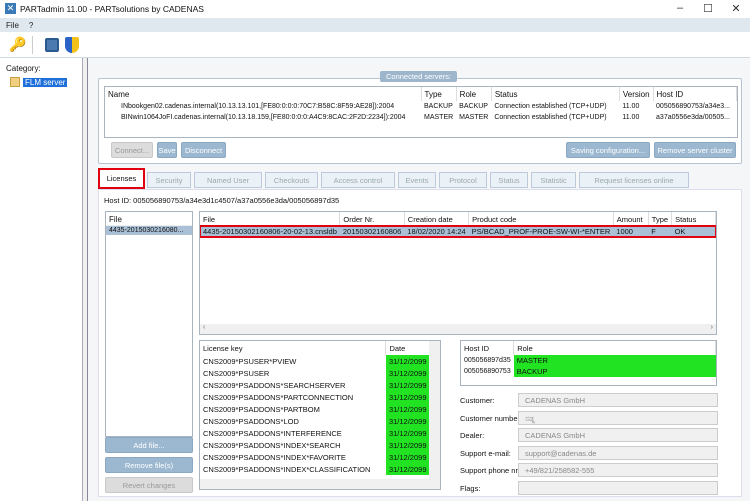  What do you see at coordinates (417, 180) in the screenshot?
I see `tab-events: Events` at bounding box center [417, 180].